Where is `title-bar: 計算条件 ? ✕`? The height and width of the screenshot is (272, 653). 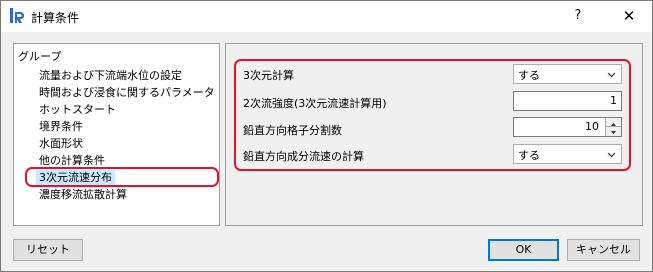 title-bar: 計算条件 ? ✕ is located at coordinates (326, 16).